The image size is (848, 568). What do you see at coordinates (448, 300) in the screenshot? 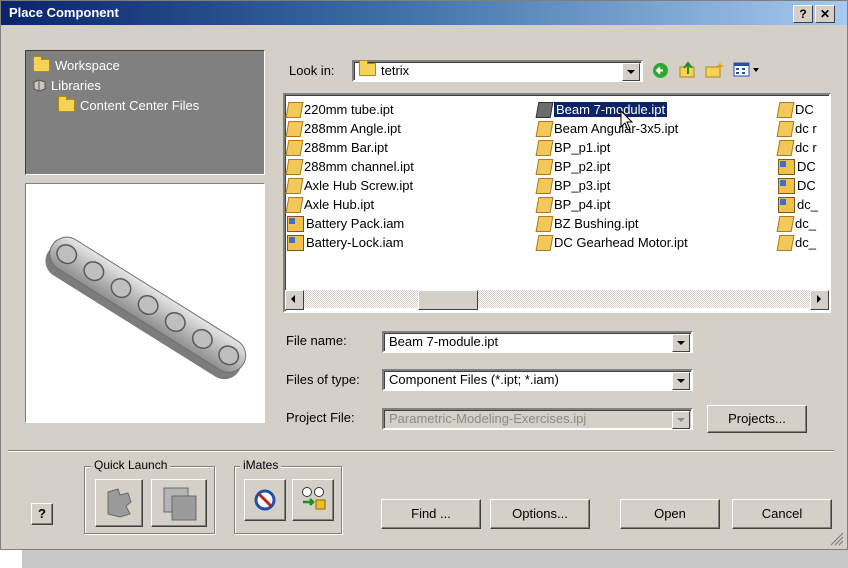
I see `scroll-thumb` at bounding box center [448, 300].